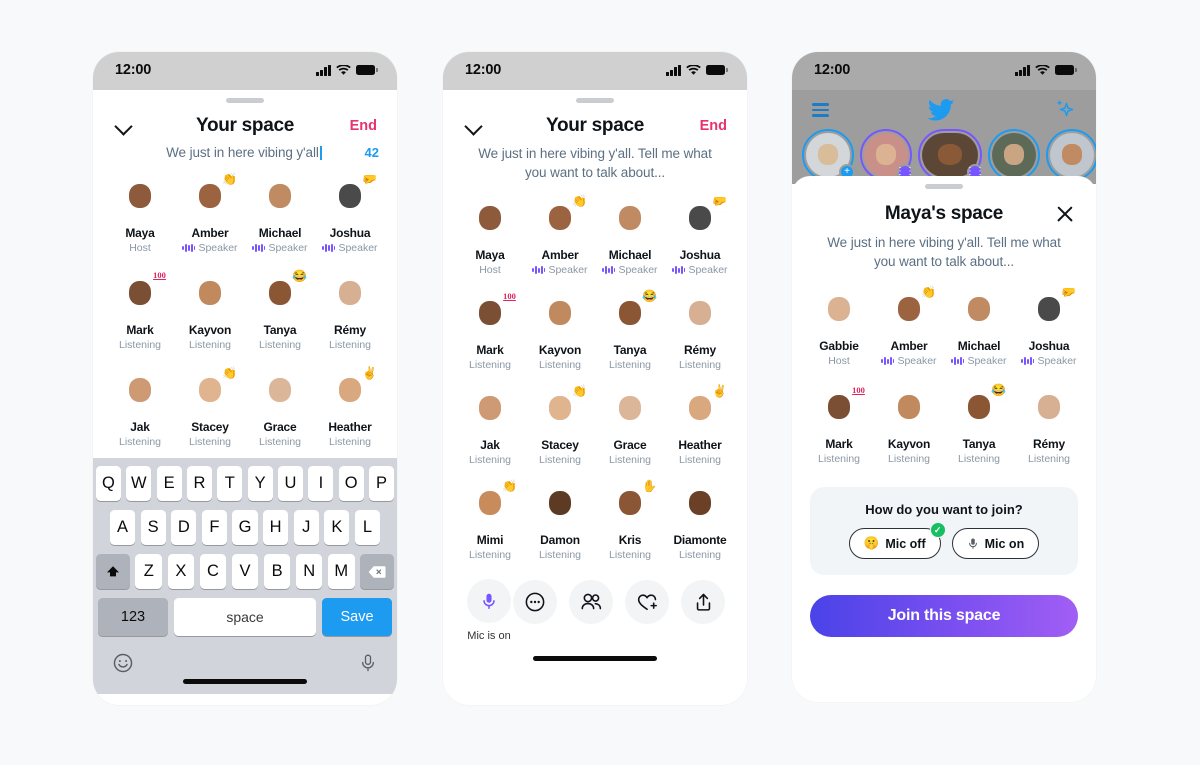 This screenshot has height=765, width=1200. What do you see at coordinates (108, 483) in the screenshot?
I see `key-q: Q` at bounding box center [108, 483].